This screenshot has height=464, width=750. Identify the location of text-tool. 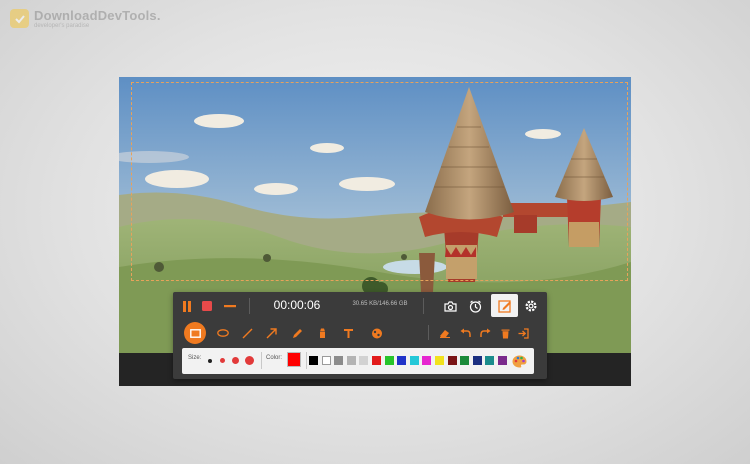
(348, 333).